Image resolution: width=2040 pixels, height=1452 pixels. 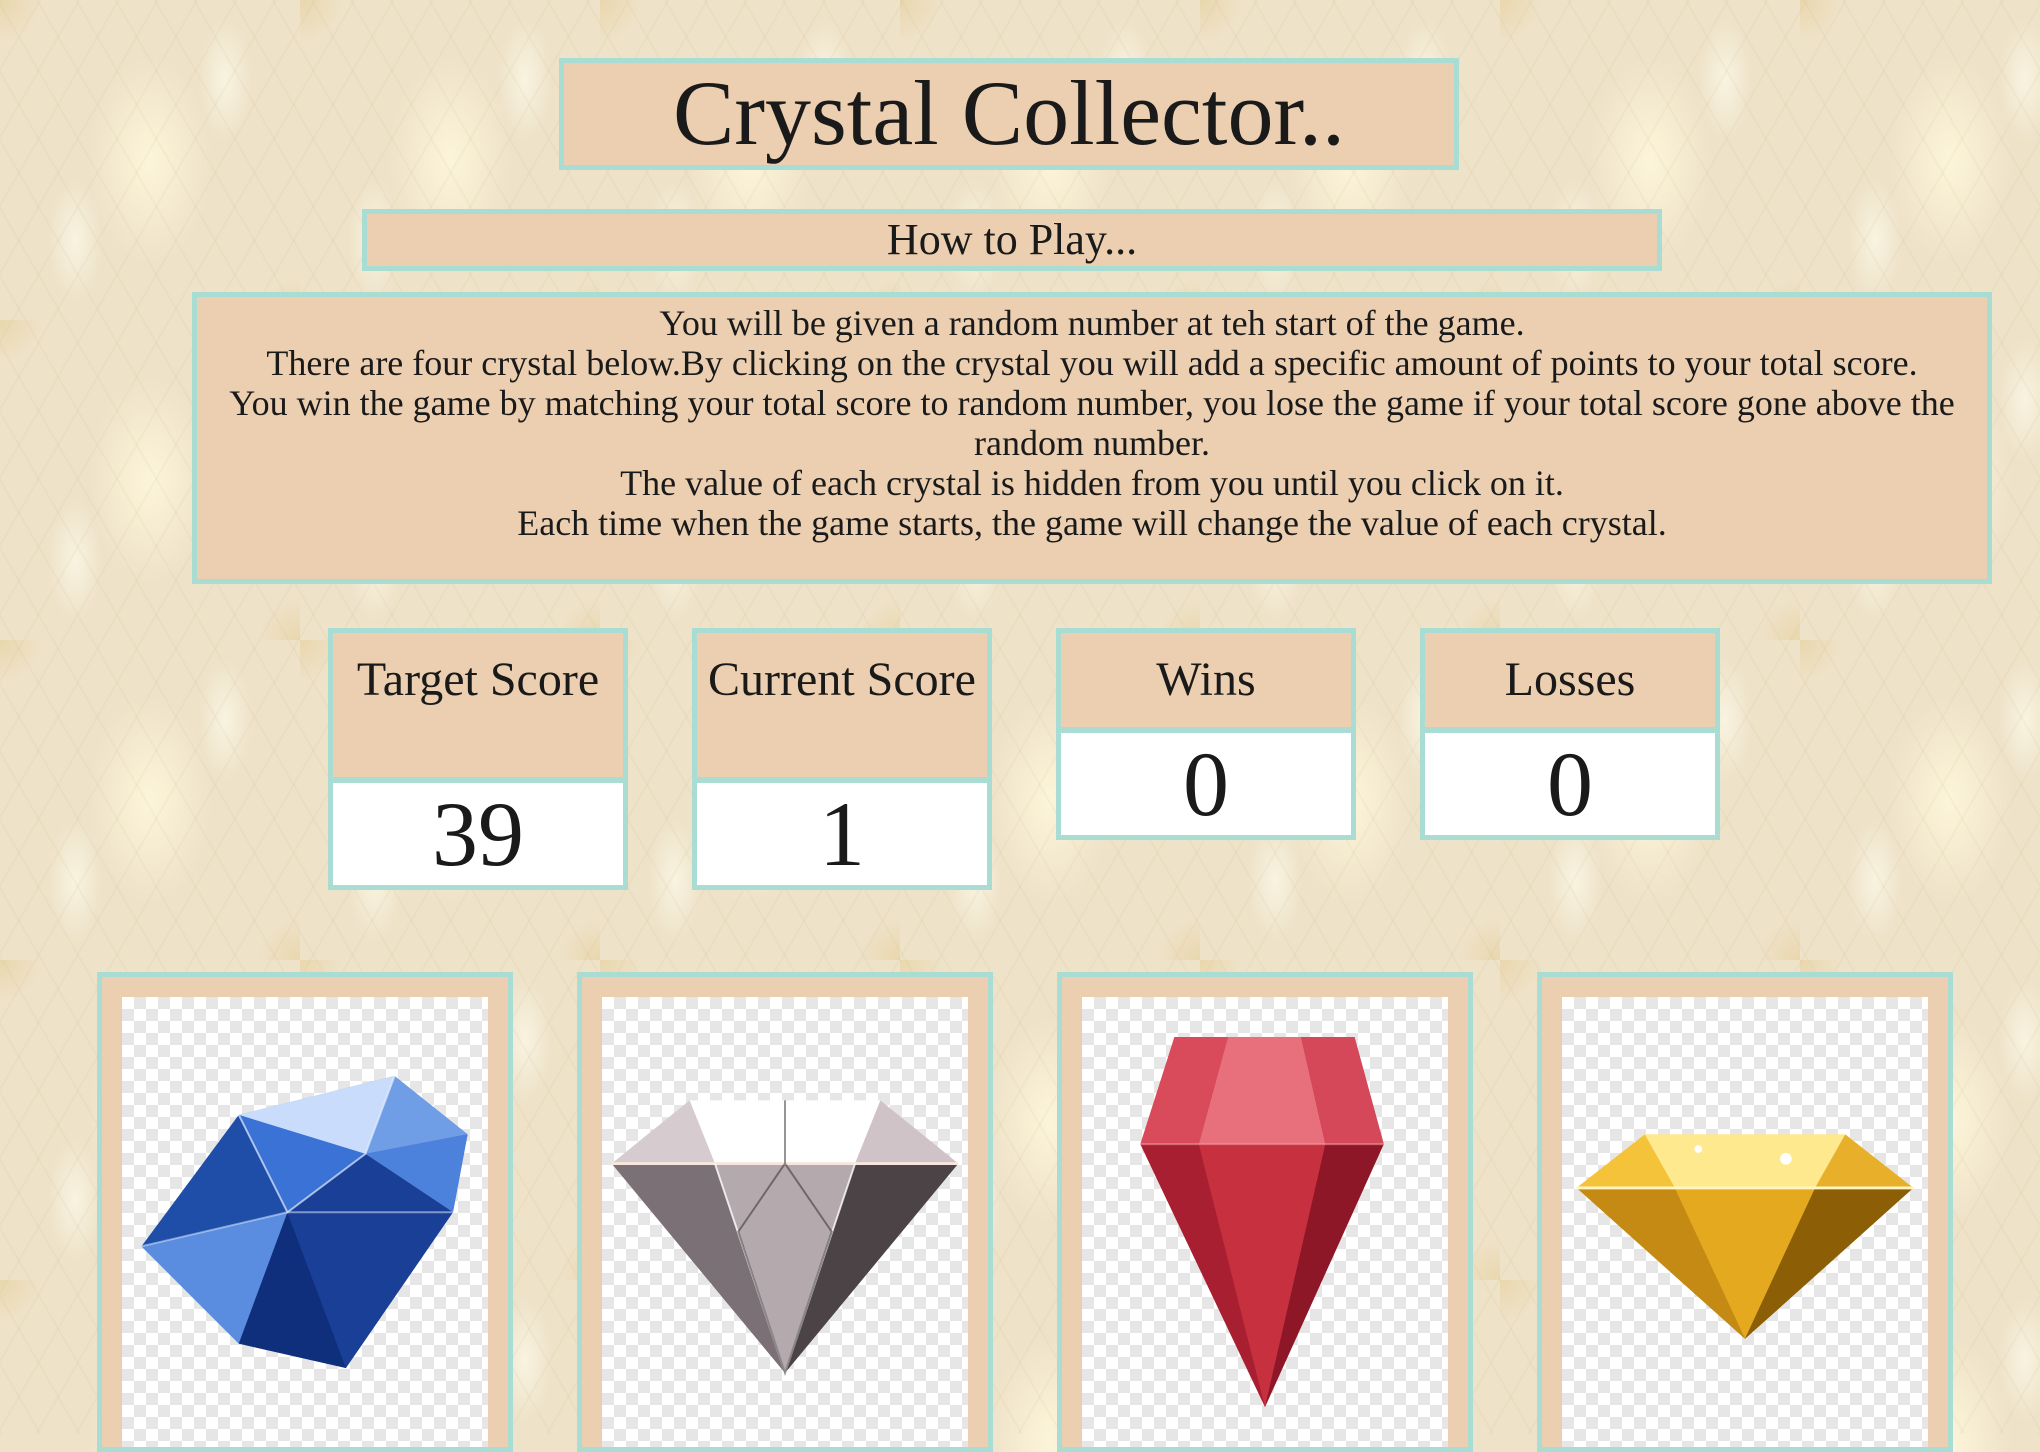 I want to click on target-score-label: Target Score, so click(x=478, y=705).